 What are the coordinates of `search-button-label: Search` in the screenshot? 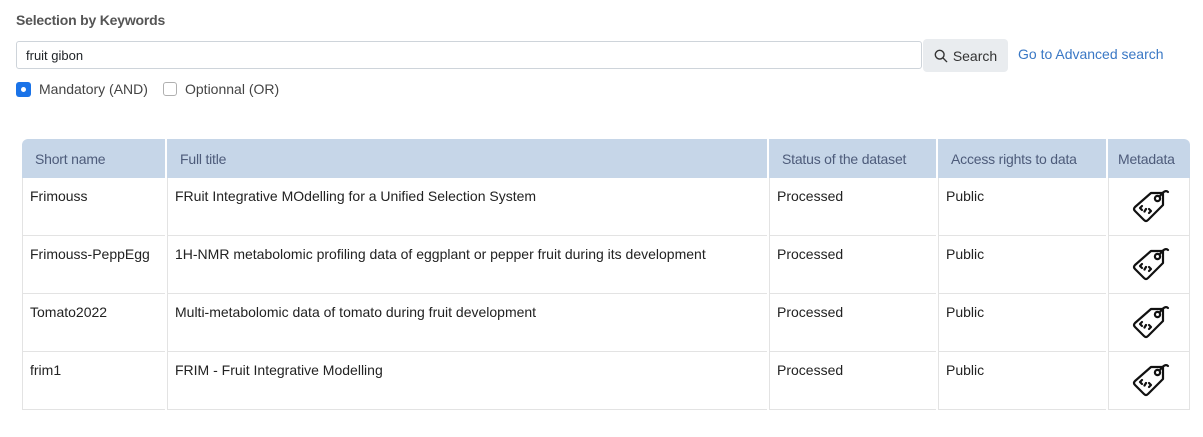 It's located at (975, 55).